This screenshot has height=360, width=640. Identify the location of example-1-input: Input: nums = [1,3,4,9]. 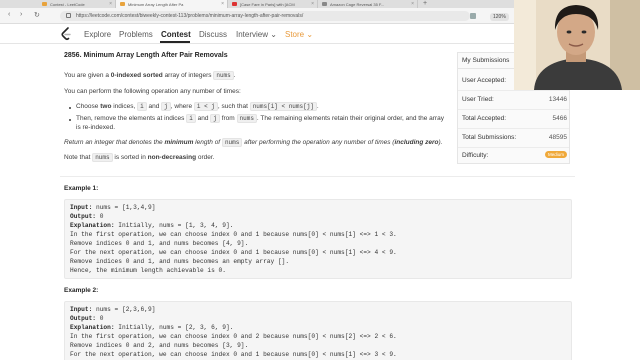
(113, 207).